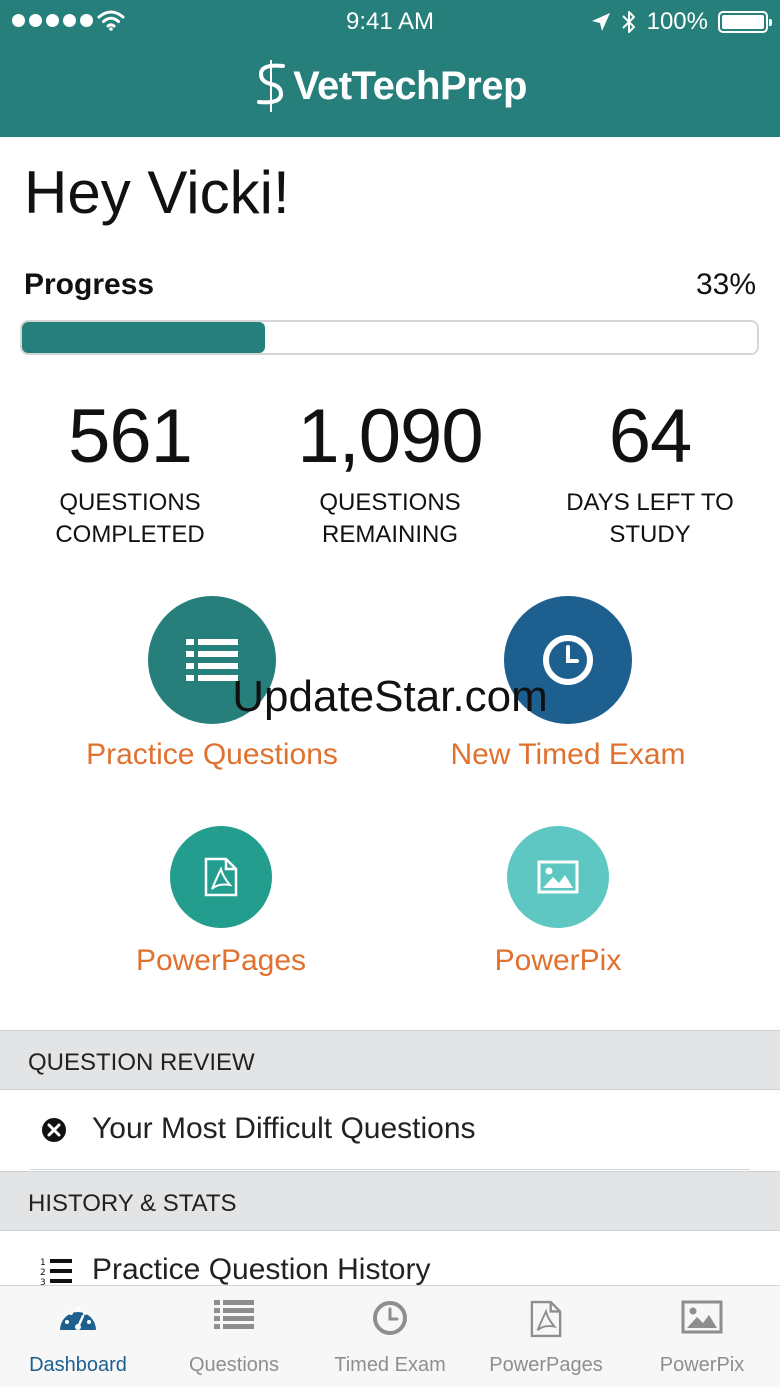 This screenshot has width=780, height=1387. Describe the element at coordinates (650, 519) in the screenshot. I see `stat-label: DAYS LEFT TO STUDY` at that location.